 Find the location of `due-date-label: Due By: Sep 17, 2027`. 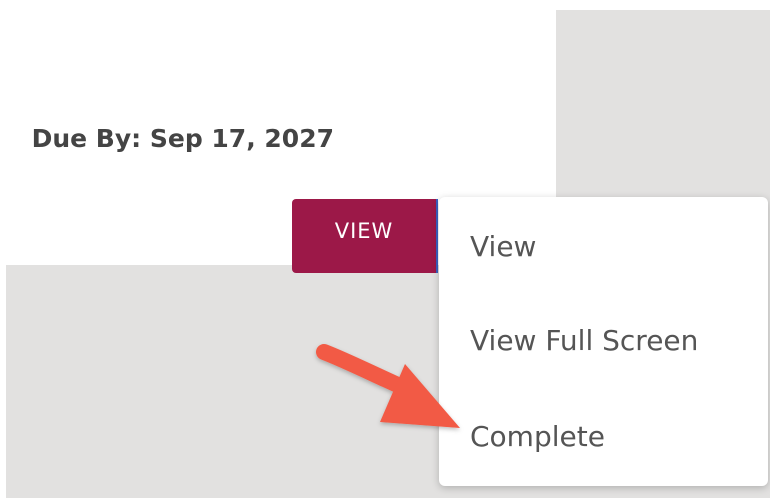

due-date-label: Due By: Sep 17, 2027 is located at coordinates (182, 138).